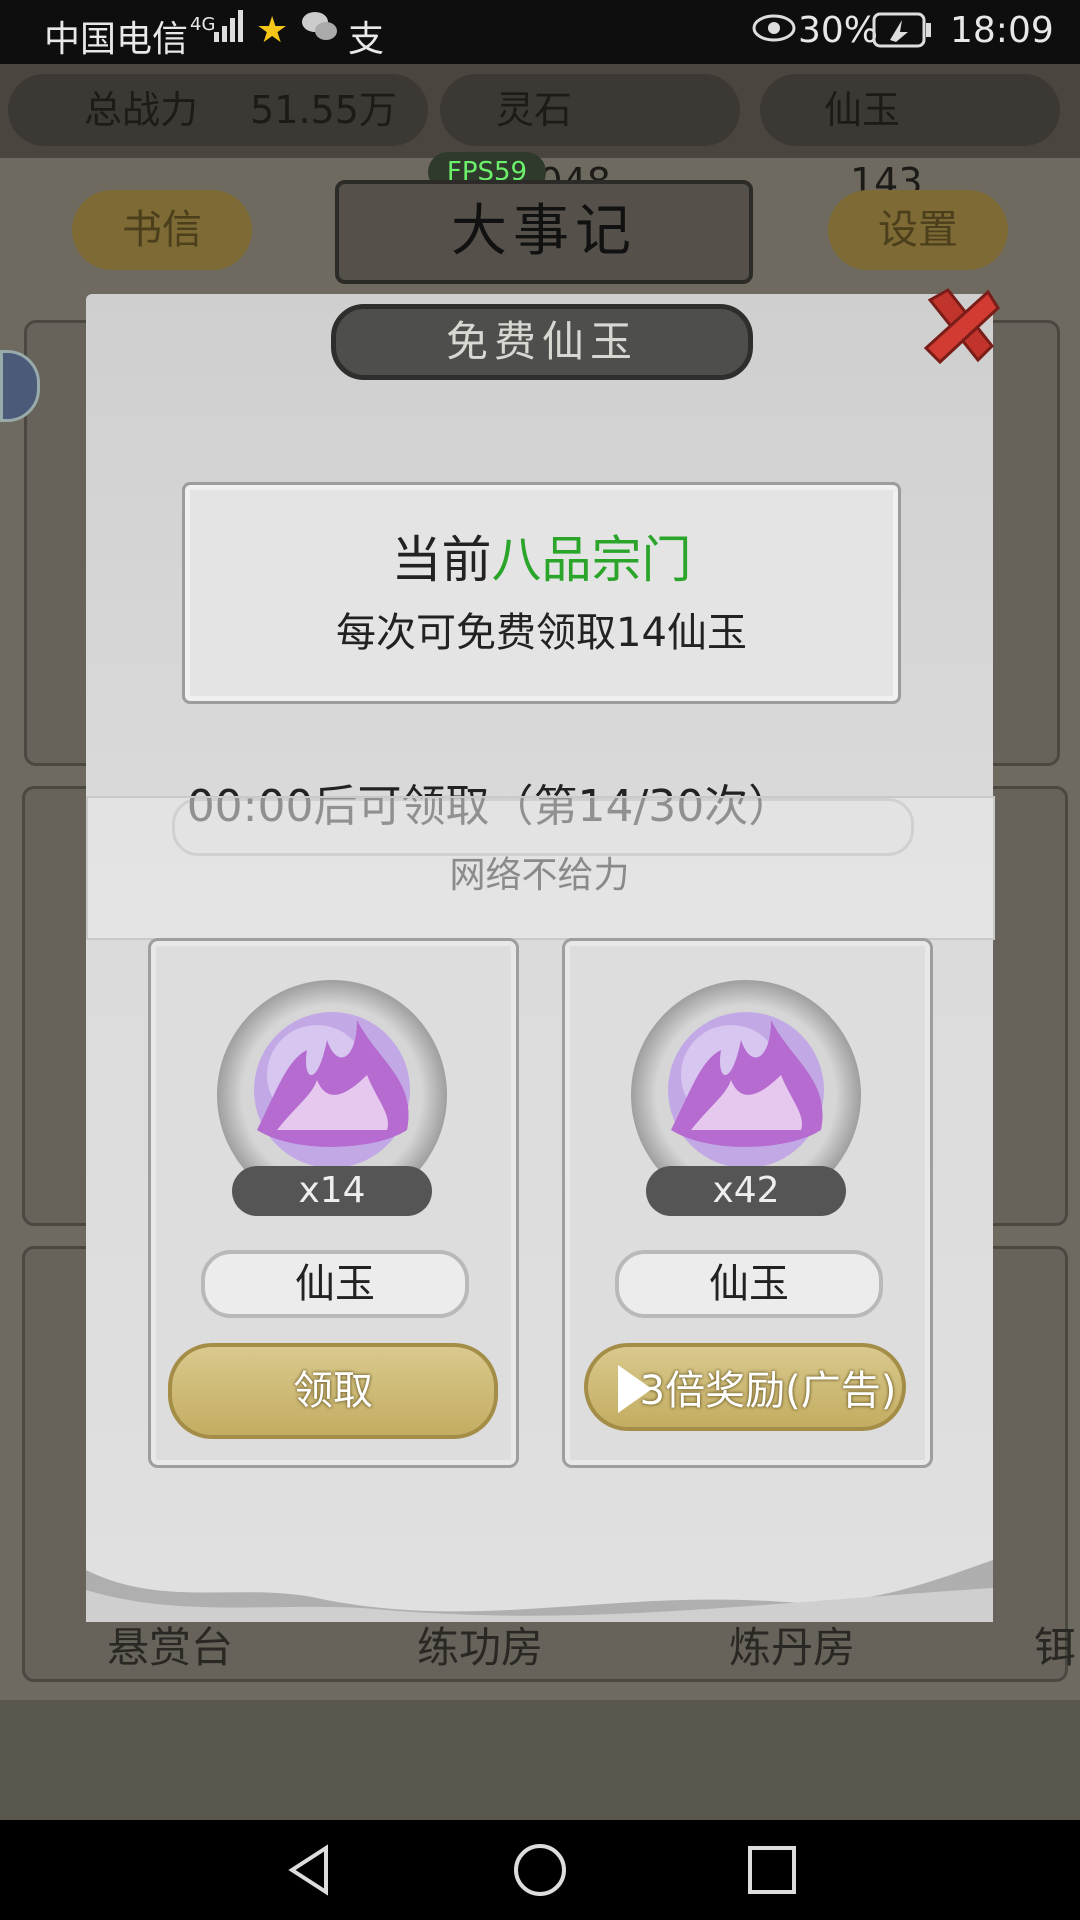 This screenshot has width=1080, height=1920. I want to click on spirit-stone-display: 灵石 25048, so click(590, 139).